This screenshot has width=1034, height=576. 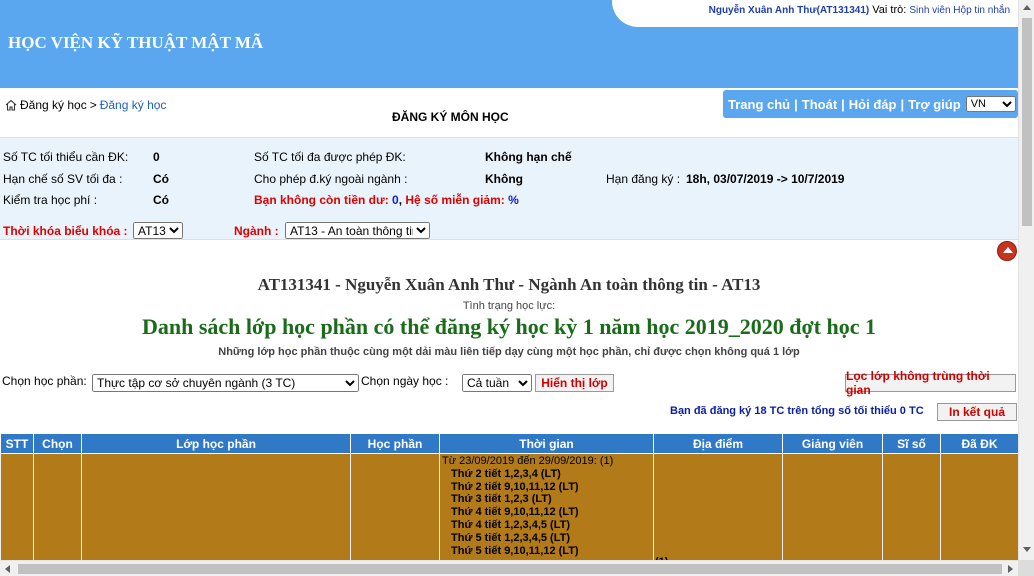 What do you see at coordinates (225, 383) in the screenshot?
I see `course-select: Thực tập cơ sở chuyên ngành (3 TC)` at bounding box center [225, 383].